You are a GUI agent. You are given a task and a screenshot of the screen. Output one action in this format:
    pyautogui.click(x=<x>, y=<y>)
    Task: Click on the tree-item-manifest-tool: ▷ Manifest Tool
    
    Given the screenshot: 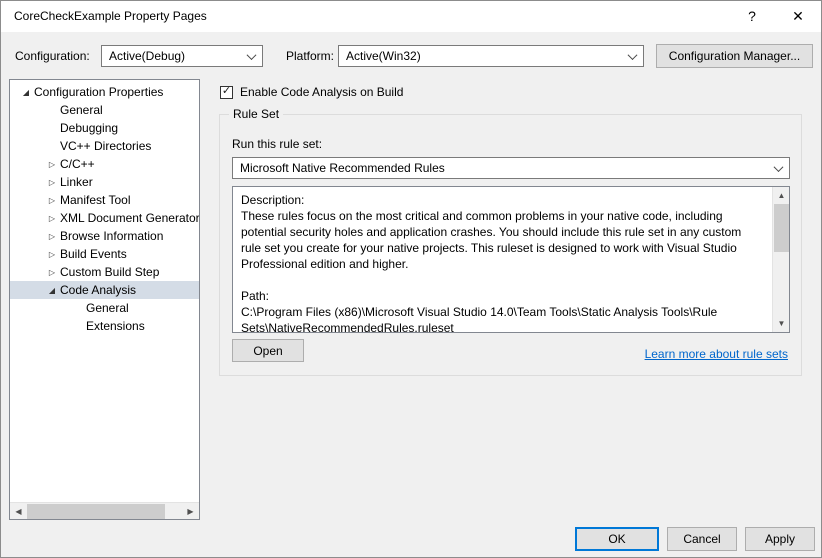 What is the action you would take?
    pyautogui.click(x=104, y=200)
    